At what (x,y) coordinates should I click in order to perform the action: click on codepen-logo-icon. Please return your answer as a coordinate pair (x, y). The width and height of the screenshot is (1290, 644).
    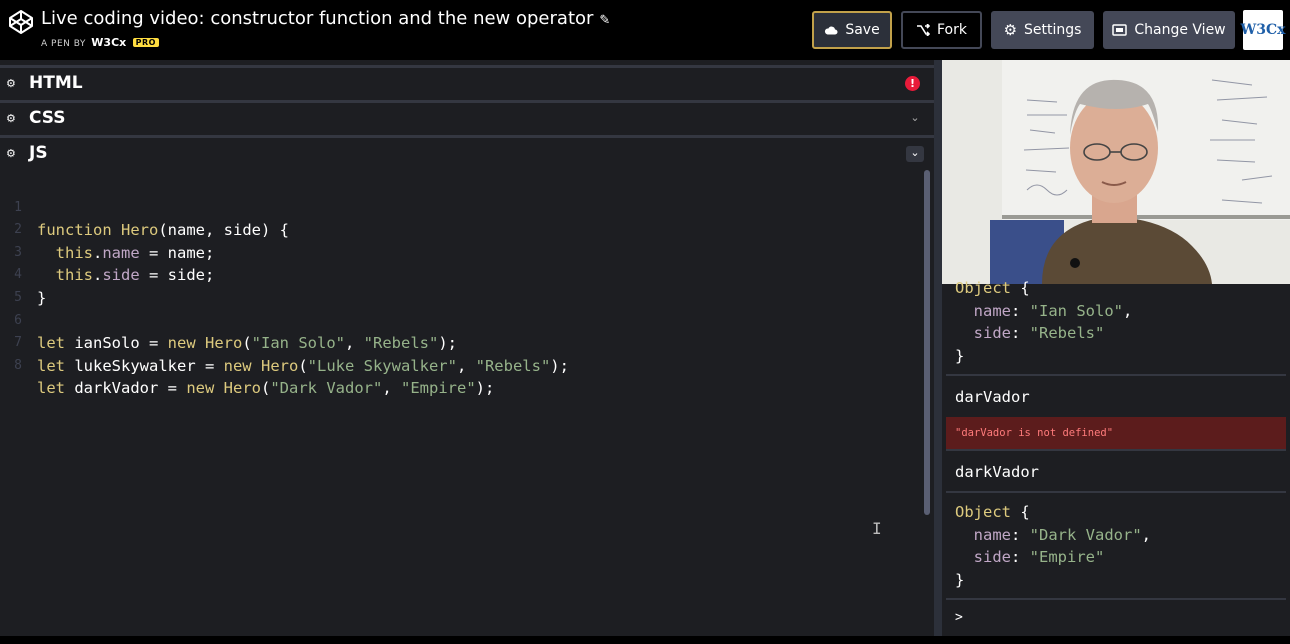
    Looking at the image, I should click on (21, 22).